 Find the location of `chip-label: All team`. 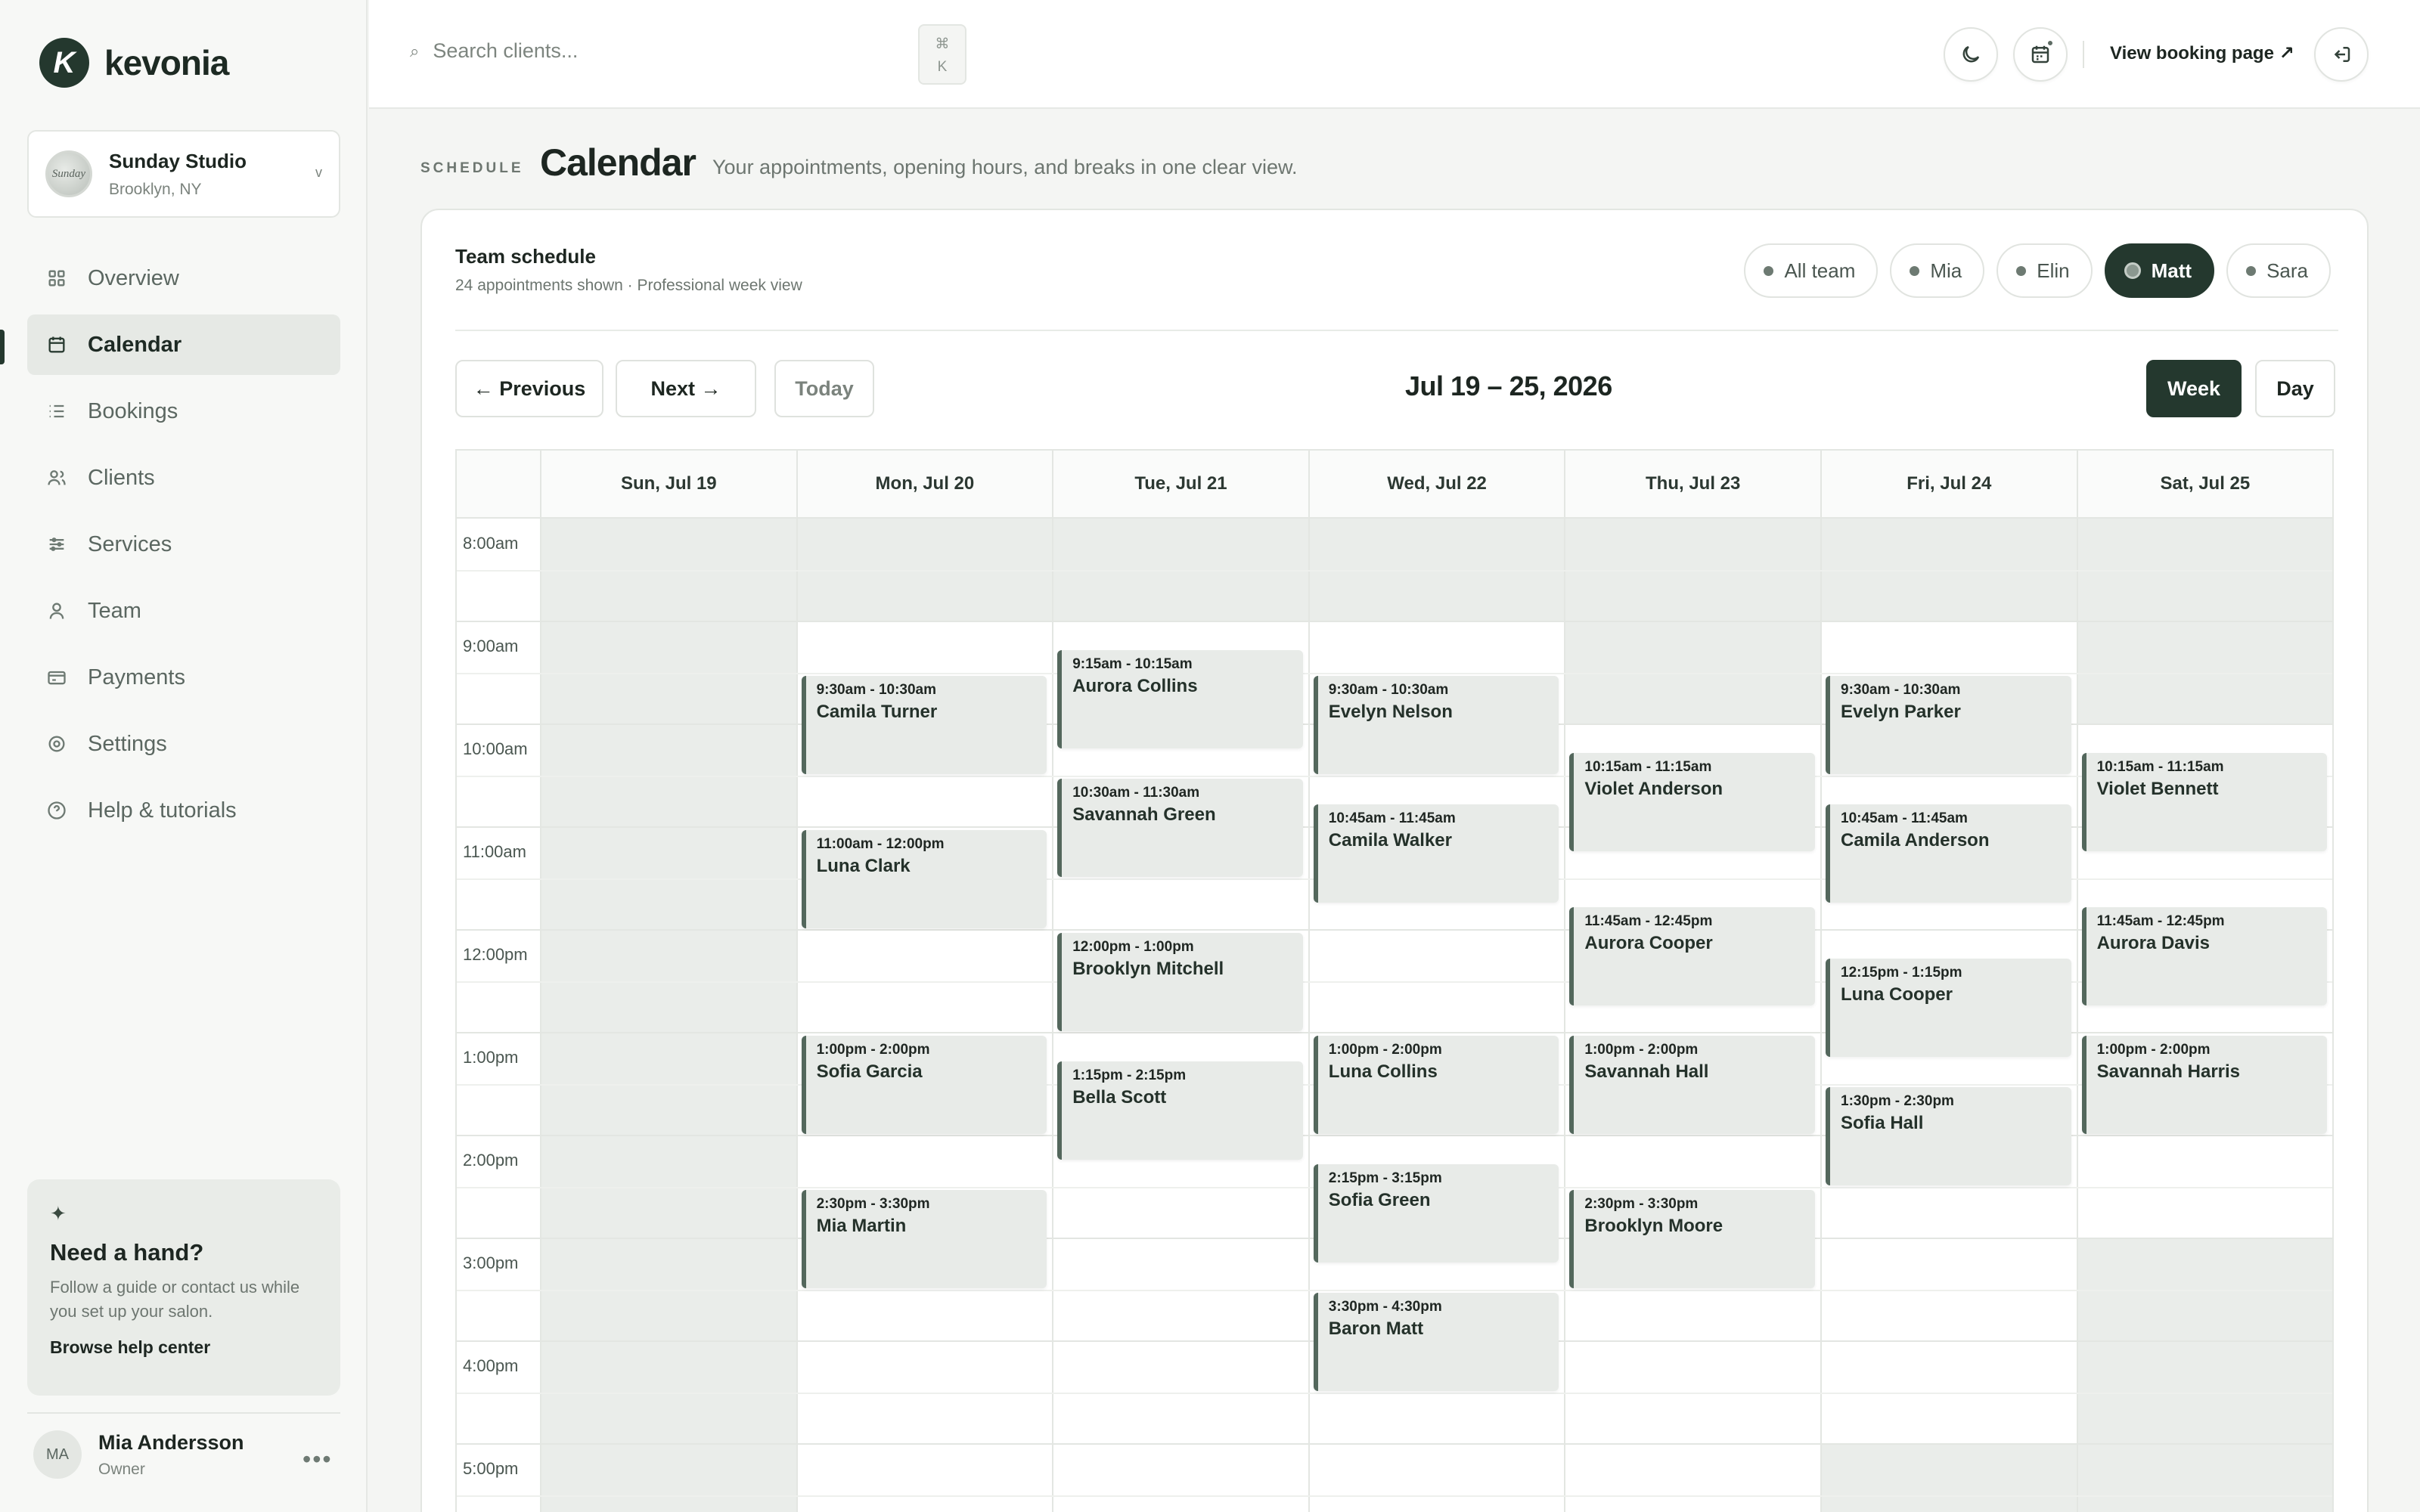

chip-label: All team is located at coordinates (1820, 270).